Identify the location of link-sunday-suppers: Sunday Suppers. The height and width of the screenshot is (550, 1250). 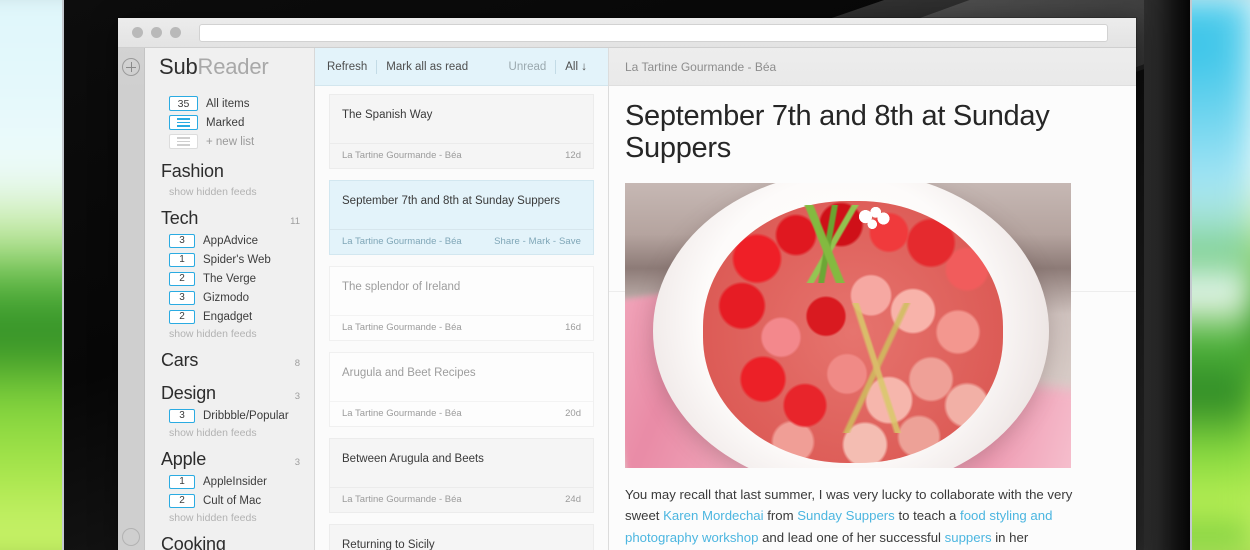
(846, 515).